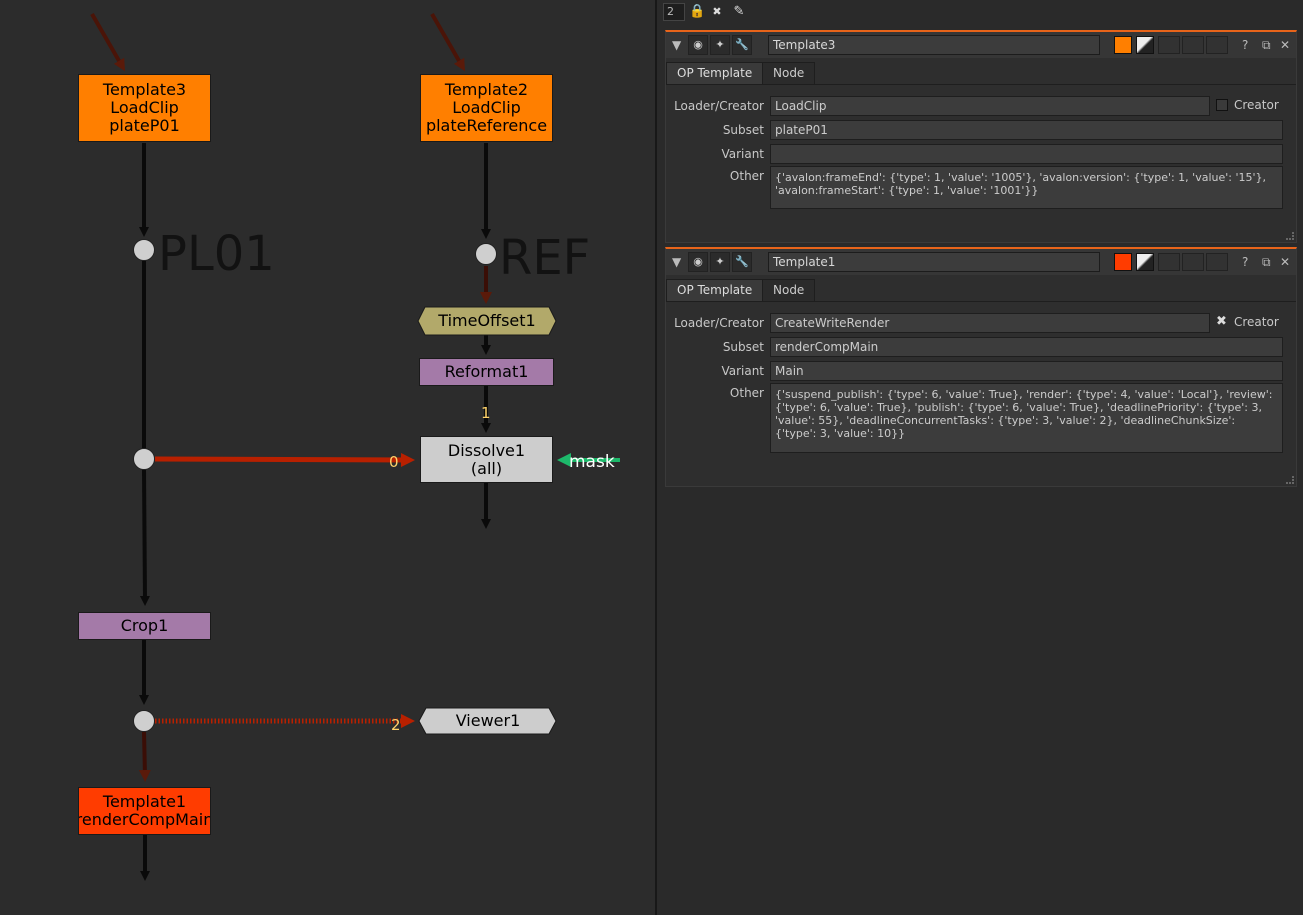  I want to click on node-template2: Template2 LoadClip plateReference, so click(486, 108).